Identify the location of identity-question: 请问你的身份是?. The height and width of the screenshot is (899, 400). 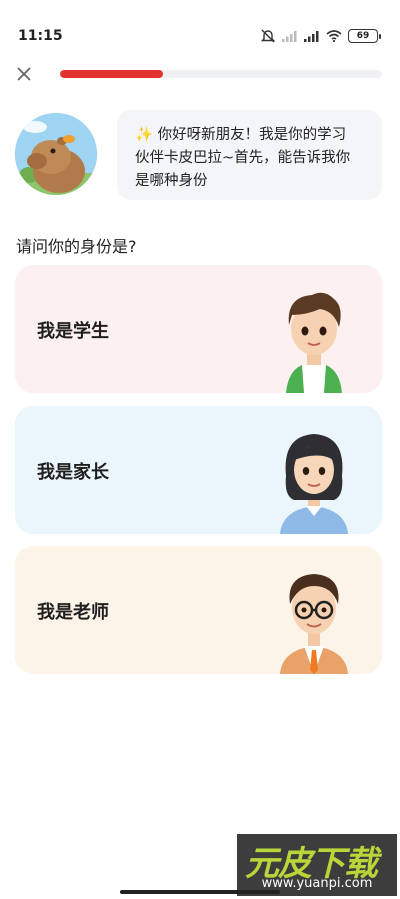
(76, 246).